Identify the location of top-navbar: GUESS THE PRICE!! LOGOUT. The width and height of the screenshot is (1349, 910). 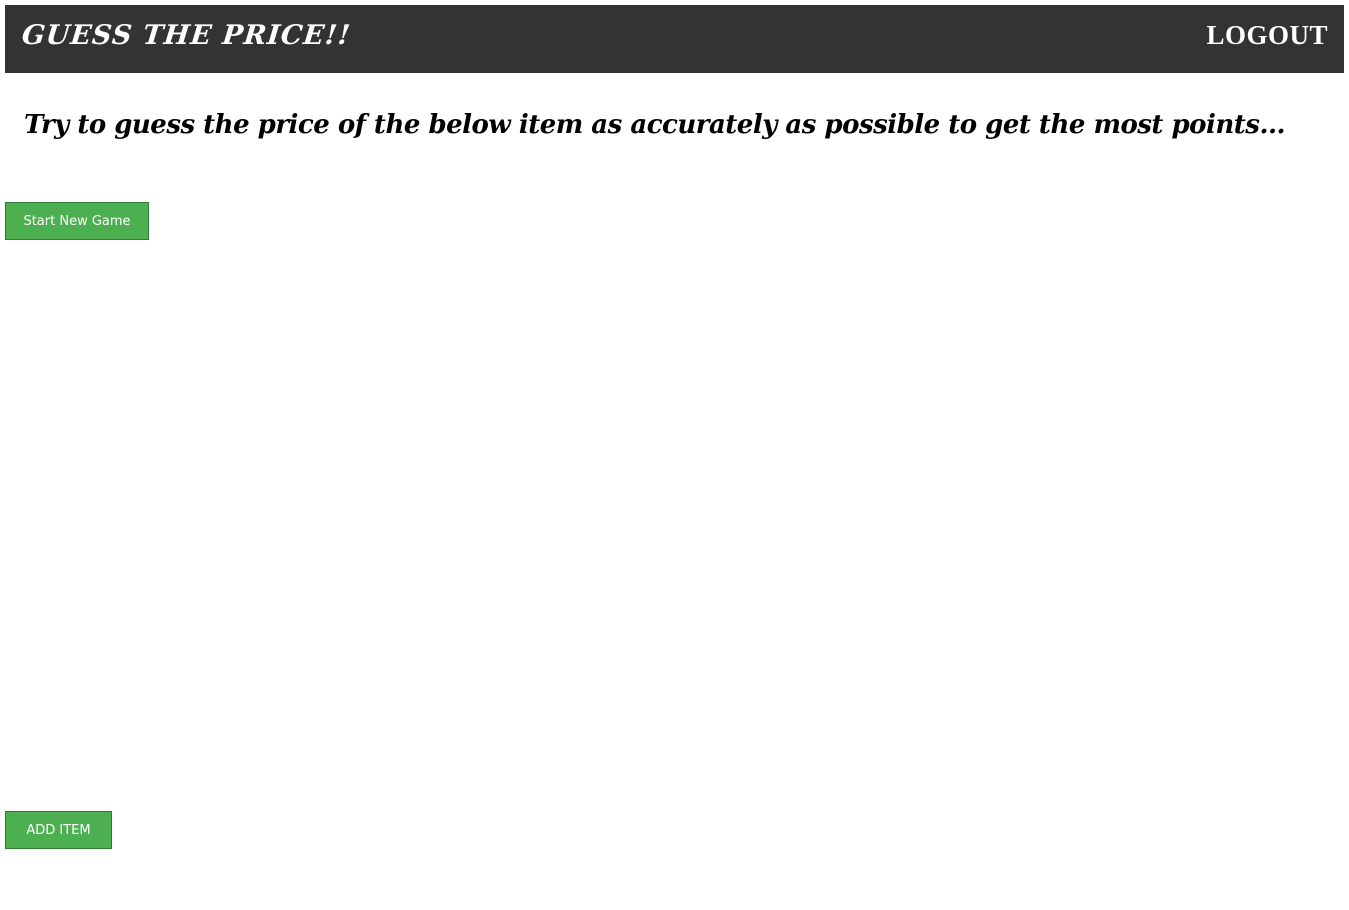
(674, 39).